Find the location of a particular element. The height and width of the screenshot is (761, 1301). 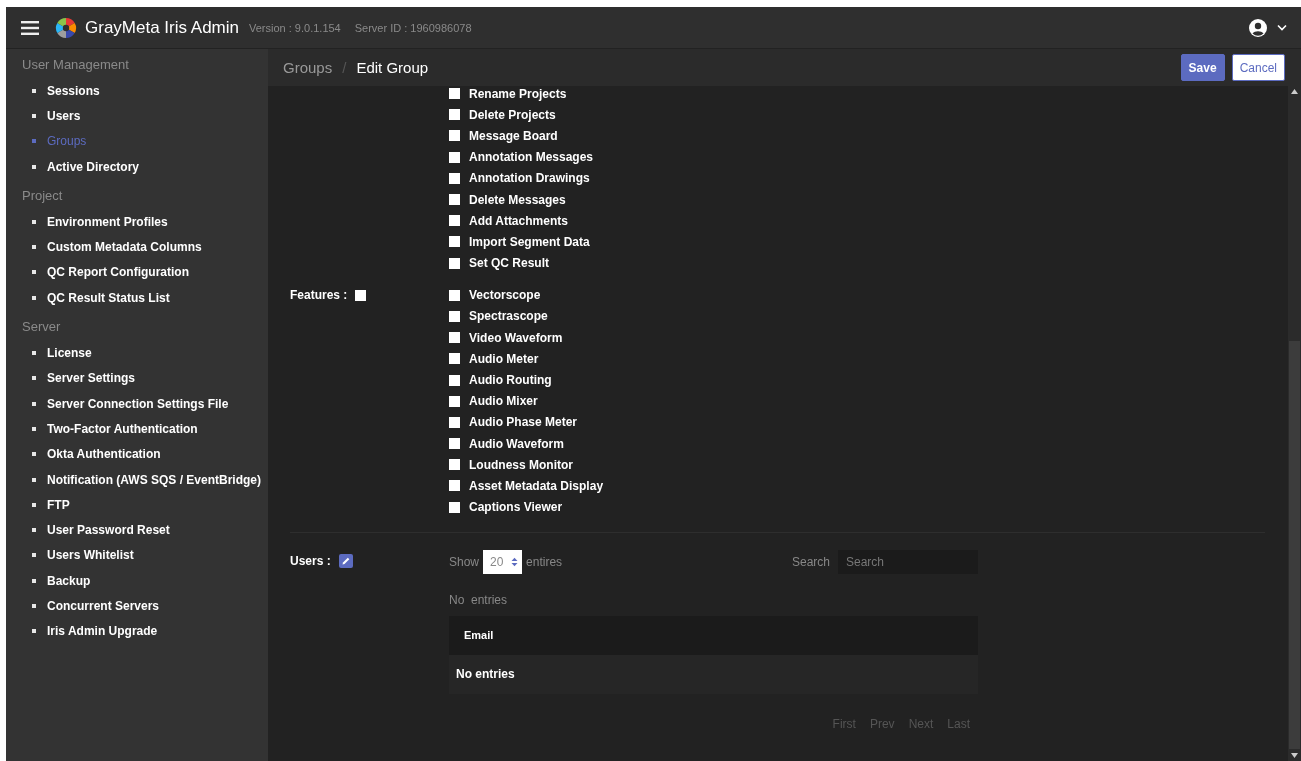

checkbox-label: Audio Waveform is located at coordinates (516, 443).